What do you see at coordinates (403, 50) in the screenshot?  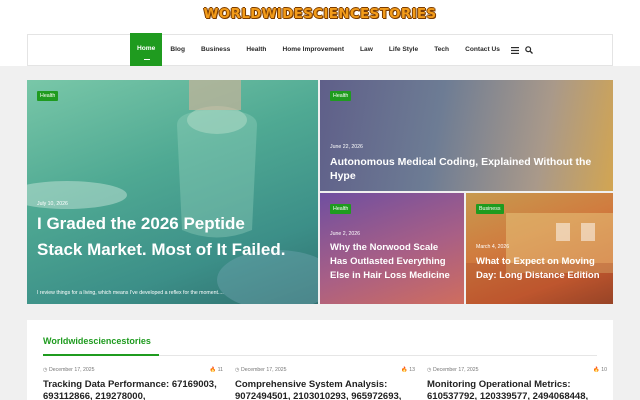 I see `nav-item-life-style: Life Style` at bounding box center [403, 50].